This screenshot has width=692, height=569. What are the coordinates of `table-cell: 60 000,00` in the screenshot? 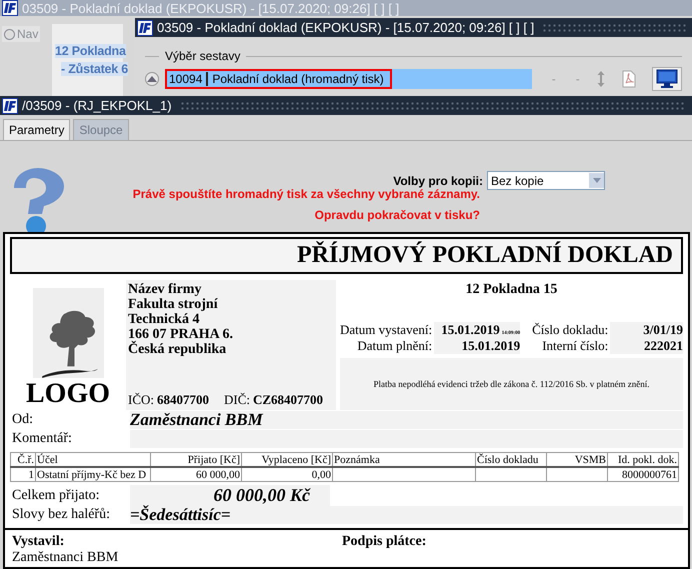 It's located at (196, 474).